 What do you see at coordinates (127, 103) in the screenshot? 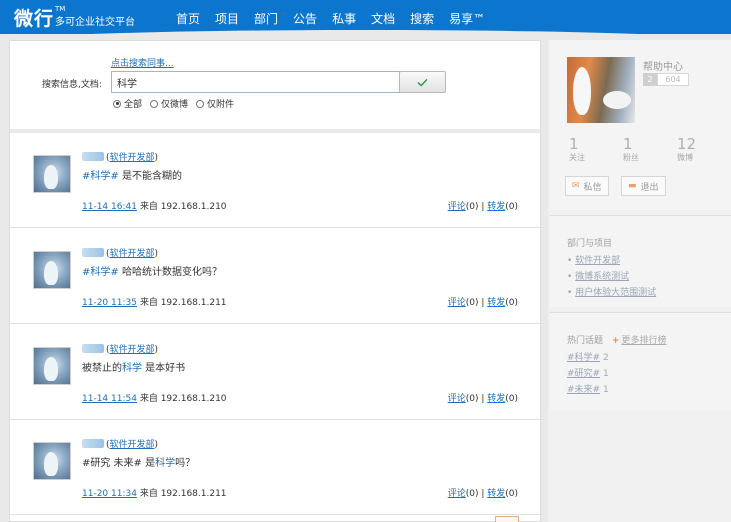
I see `radio-all: 全部` at bounding box center [127, 103].